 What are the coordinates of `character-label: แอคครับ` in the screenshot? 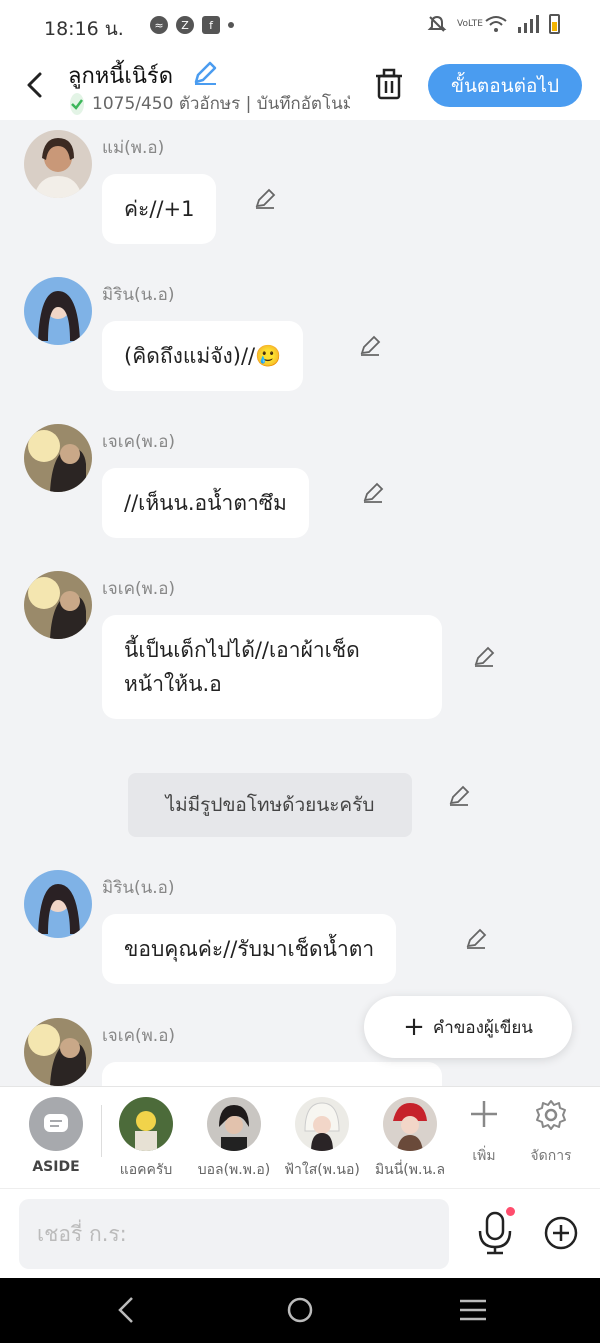 It's located at (146, 1170).